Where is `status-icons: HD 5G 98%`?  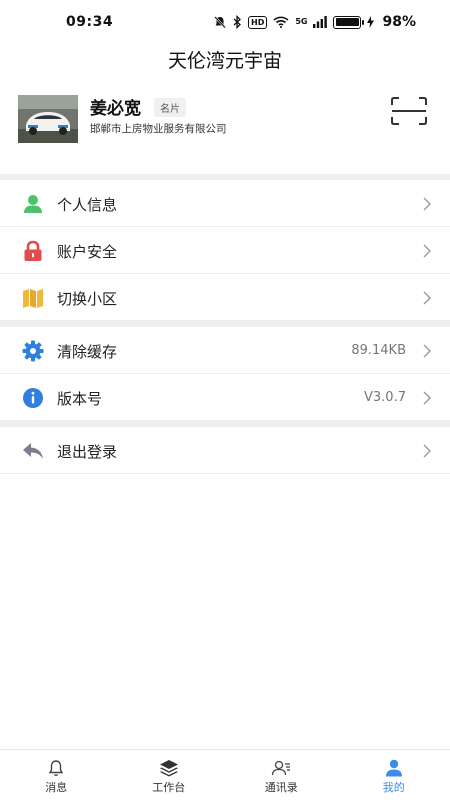 status-icons: HD 5G 98% is located at coordinates (314, 22).